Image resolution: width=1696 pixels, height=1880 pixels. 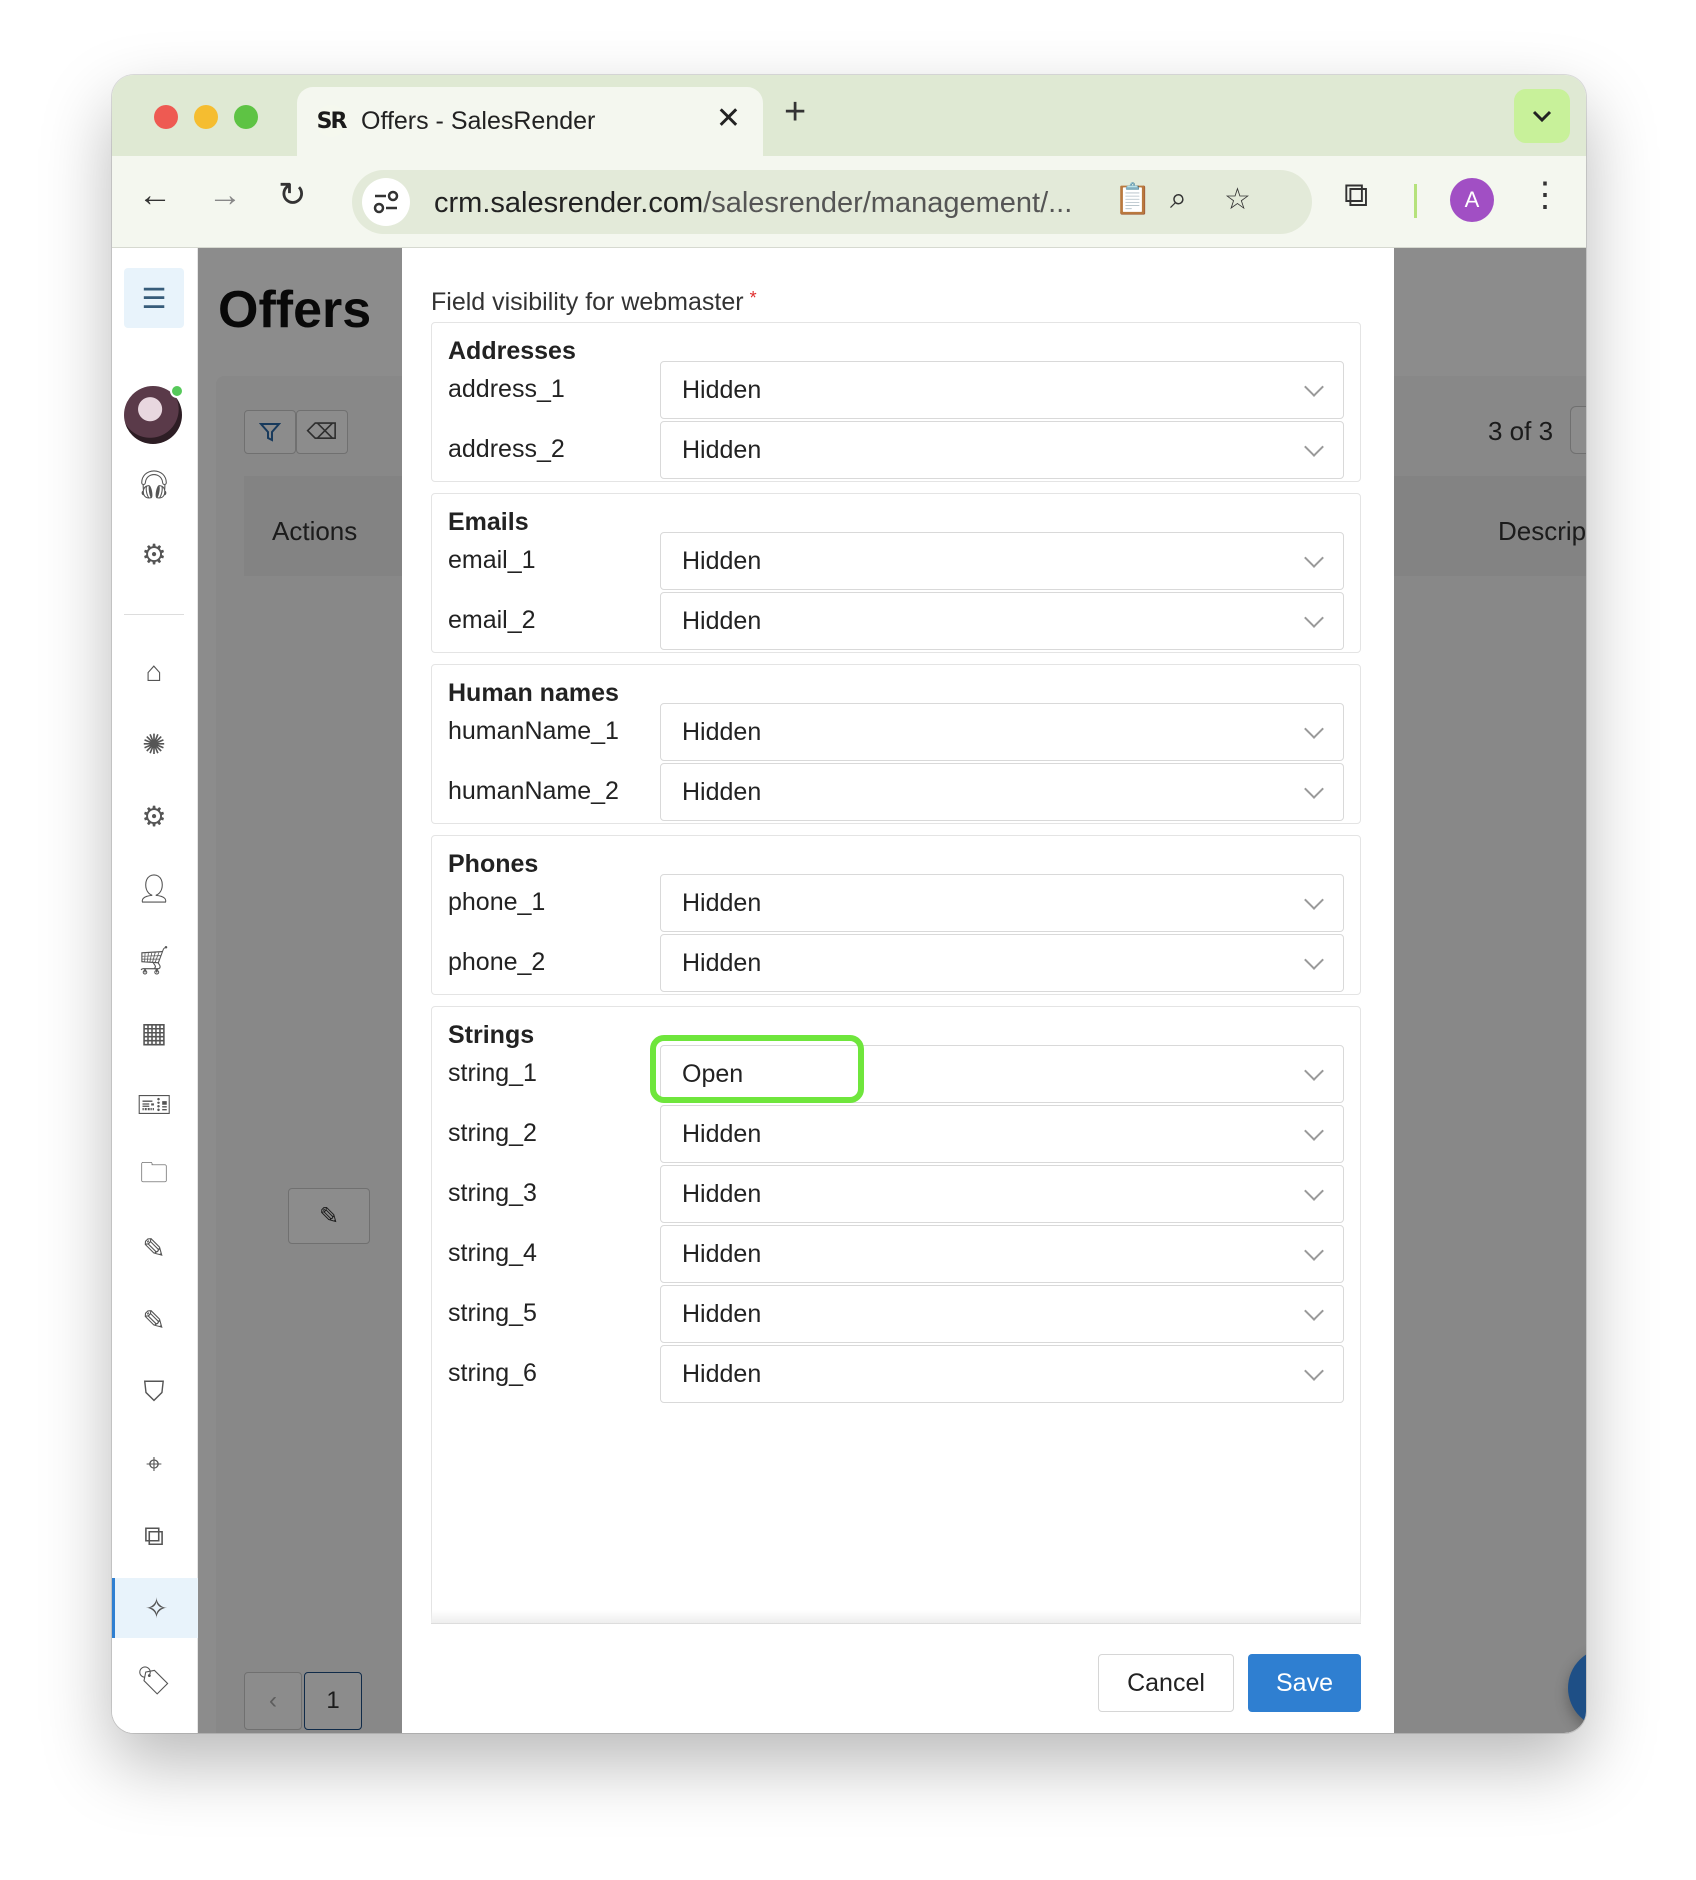 I want to click on shield-check-icon: ⛉, so click(x=154, y=1392).